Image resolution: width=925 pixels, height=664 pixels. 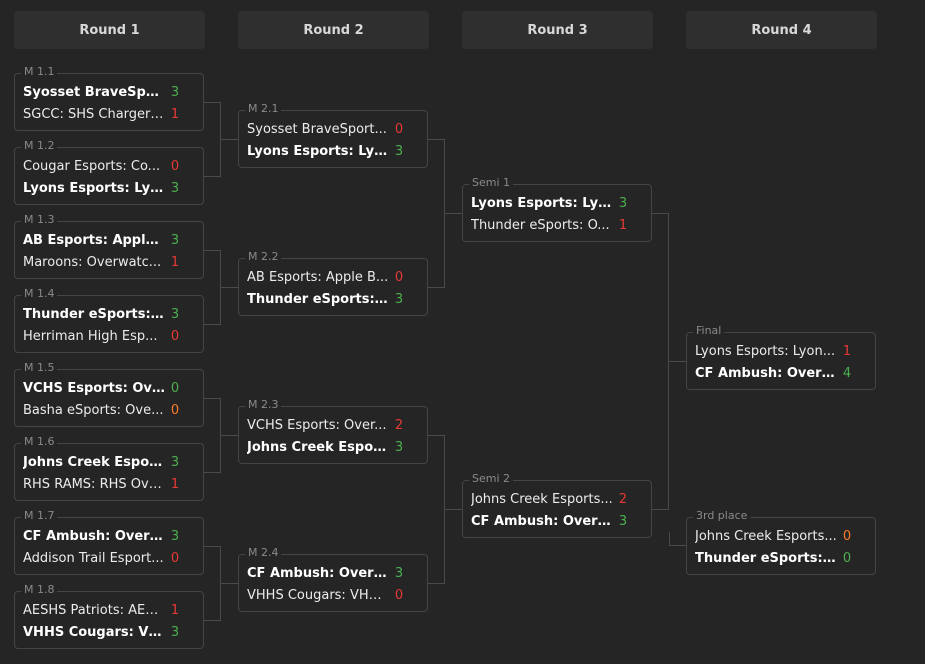 I want to click on team-row: AB Esports: Apple B... 0, so click(x=333, y=277).